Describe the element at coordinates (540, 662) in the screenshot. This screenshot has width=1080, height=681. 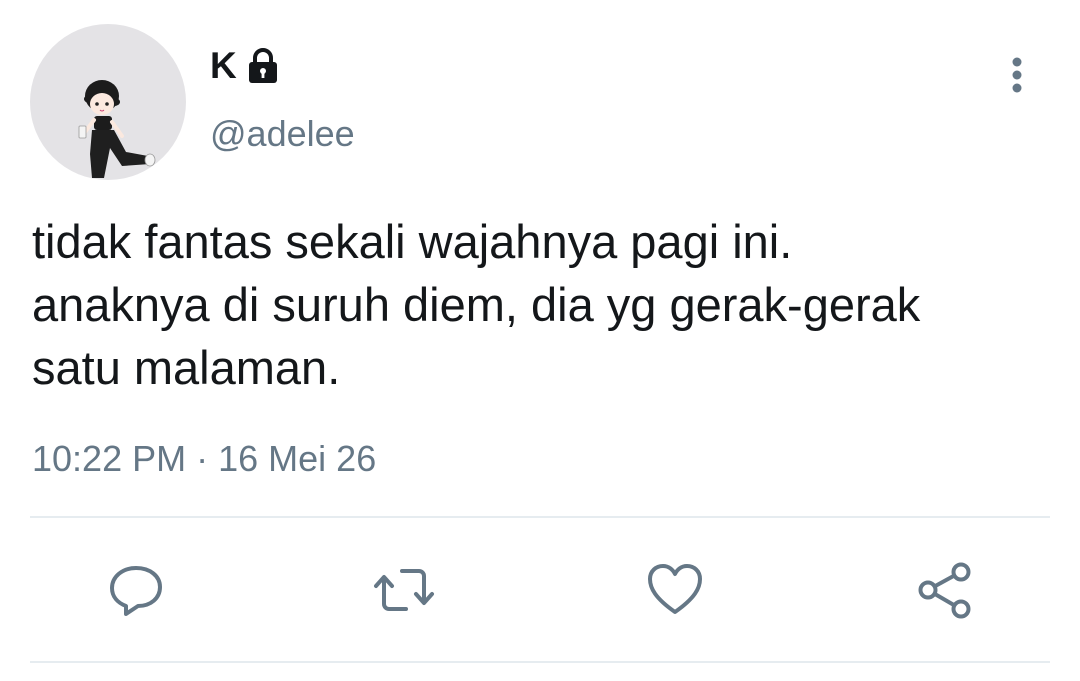
I see `bottom-divider` at that location.